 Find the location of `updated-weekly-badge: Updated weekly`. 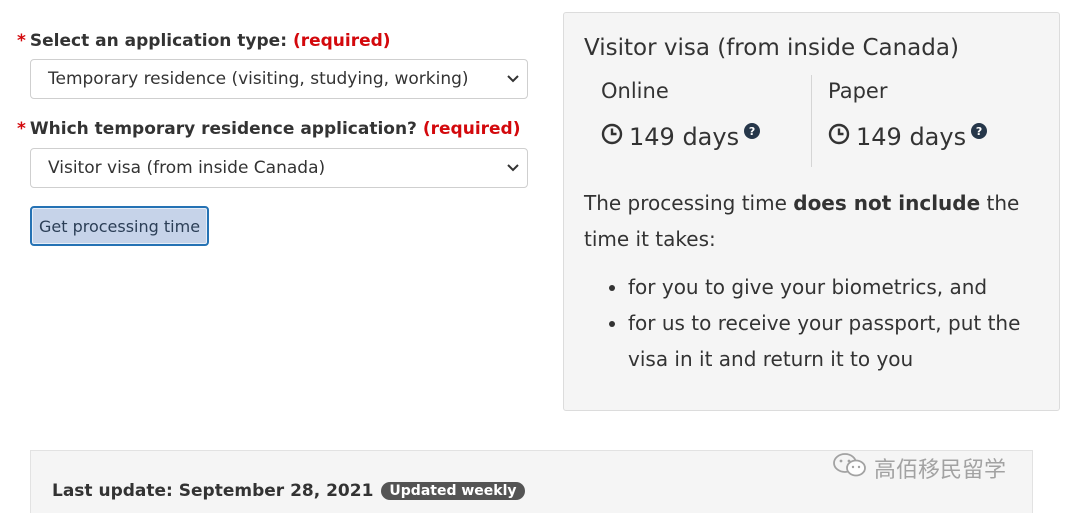

updated-weekly-badge: Updated weekly is located at coordinates (453, 491).